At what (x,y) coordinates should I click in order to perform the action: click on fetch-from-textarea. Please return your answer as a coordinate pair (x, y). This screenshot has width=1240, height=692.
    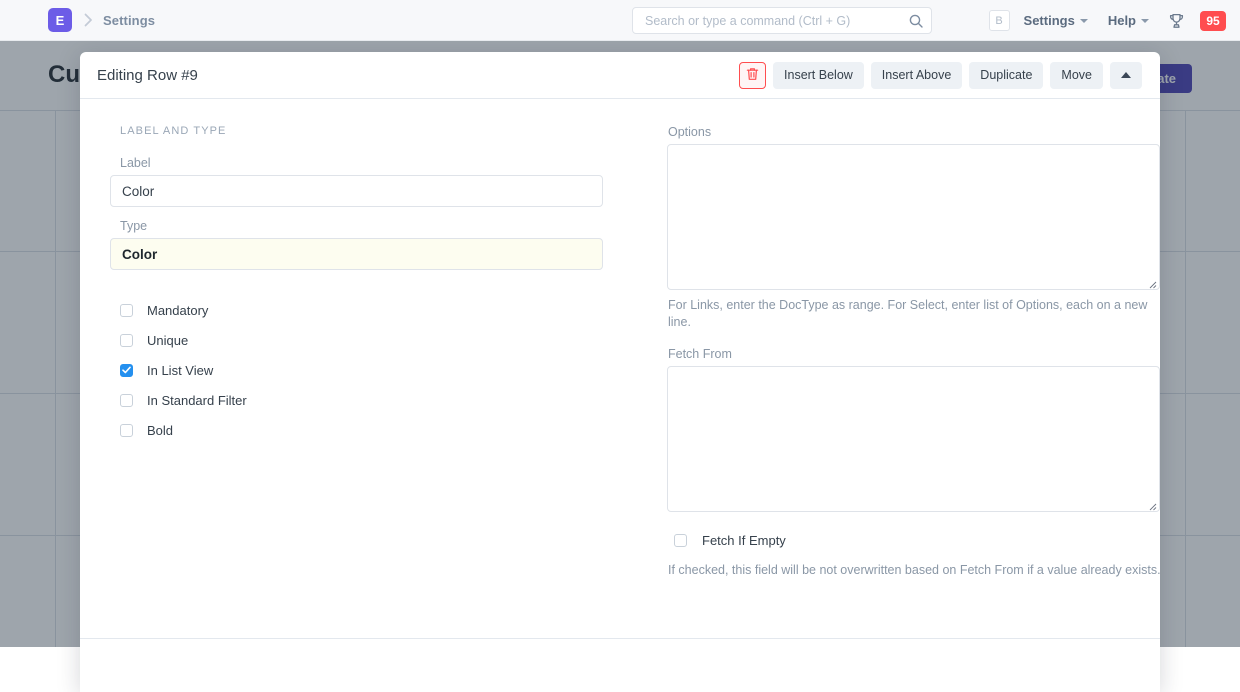
    Looking at the image, I should click on (913, 438).